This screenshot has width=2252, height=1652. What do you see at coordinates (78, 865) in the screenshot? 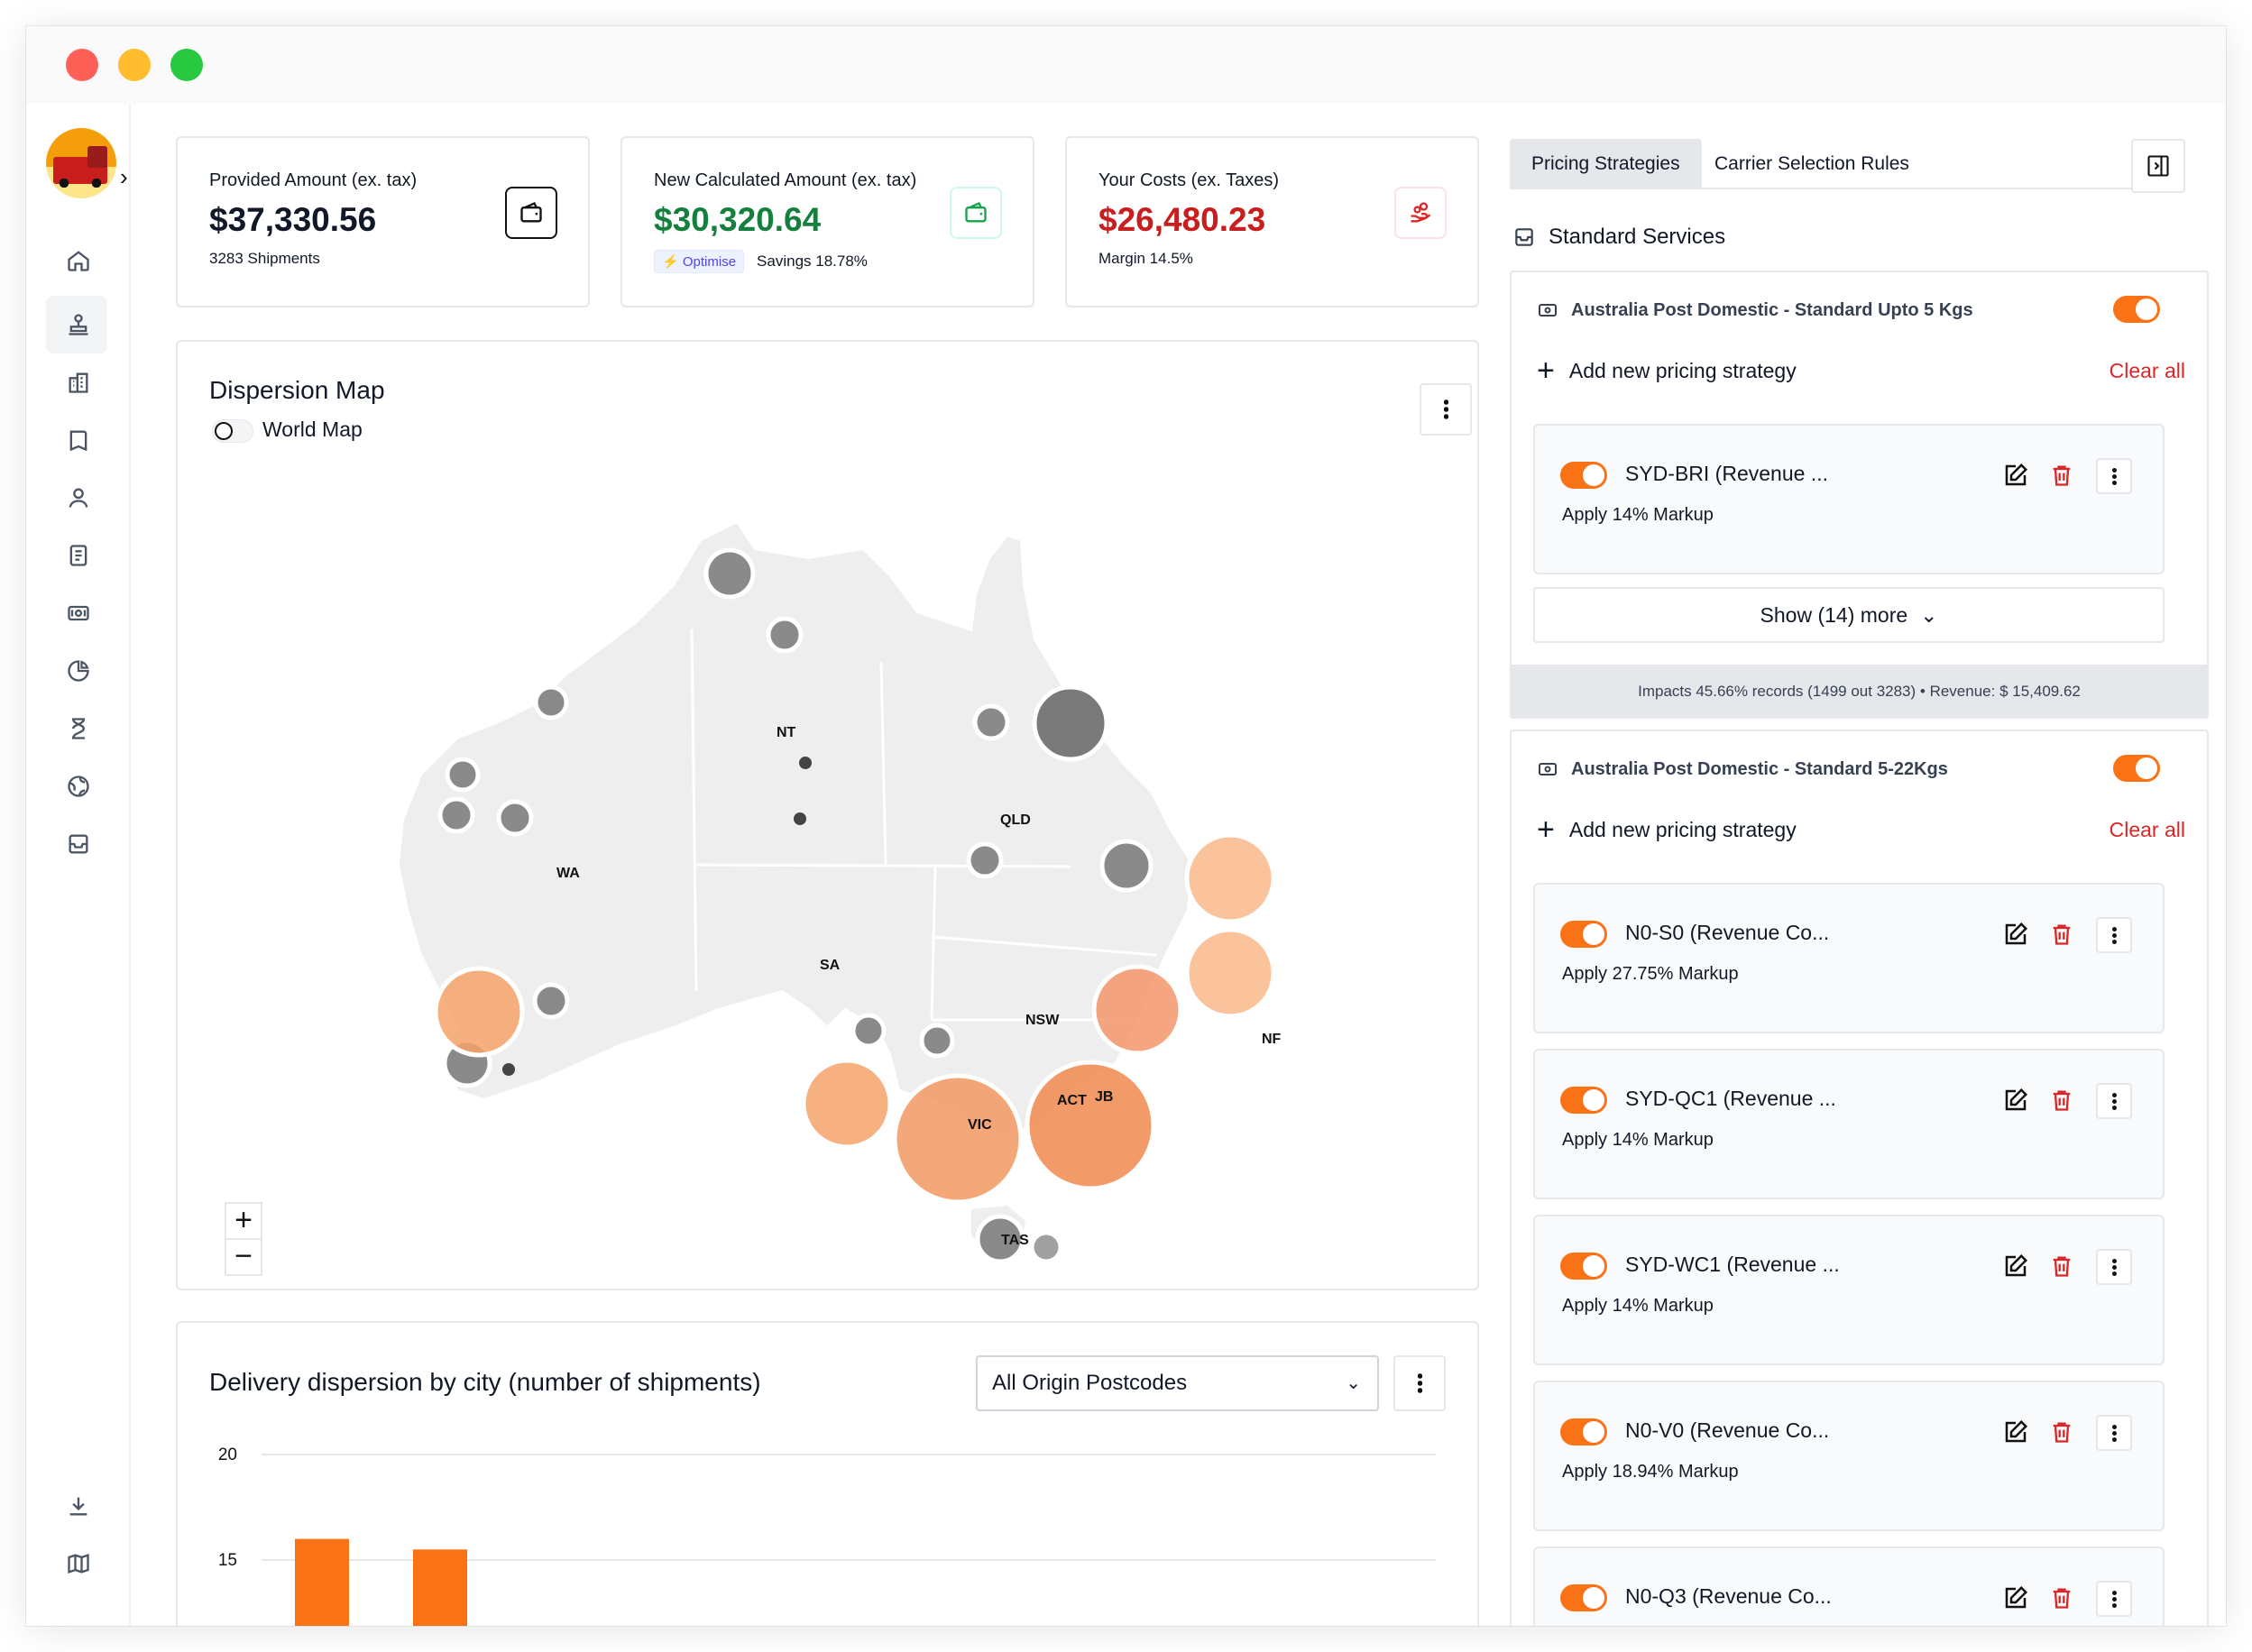
I see `sidebar: ›` at bounding box center [78, 865].